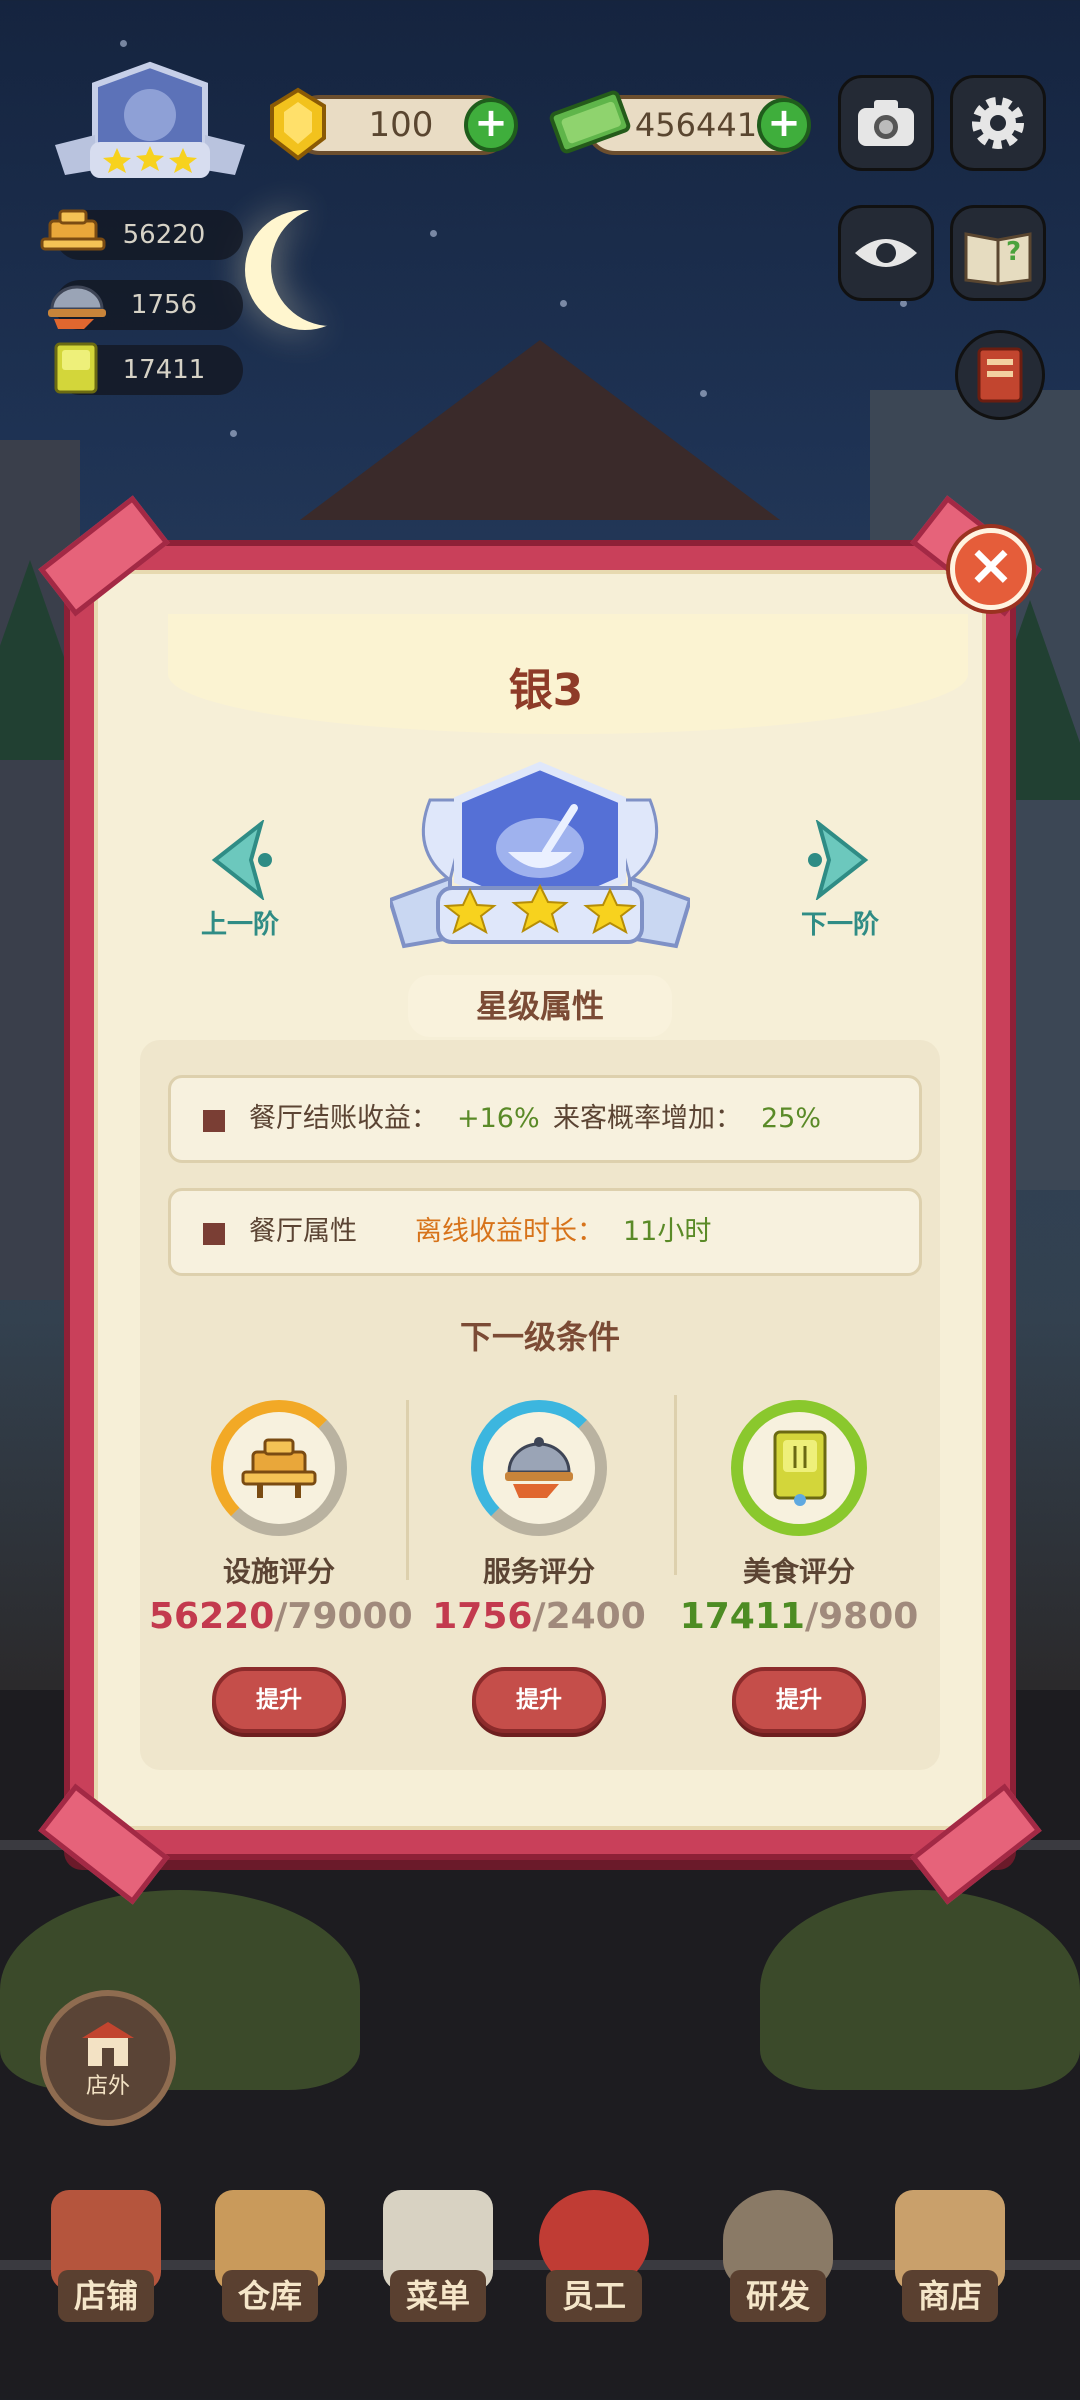  What do you see at coordinates (839, 925) in the screenshot?
I see `next-rank-label: 下一阶` at bounding box center [839, 925].